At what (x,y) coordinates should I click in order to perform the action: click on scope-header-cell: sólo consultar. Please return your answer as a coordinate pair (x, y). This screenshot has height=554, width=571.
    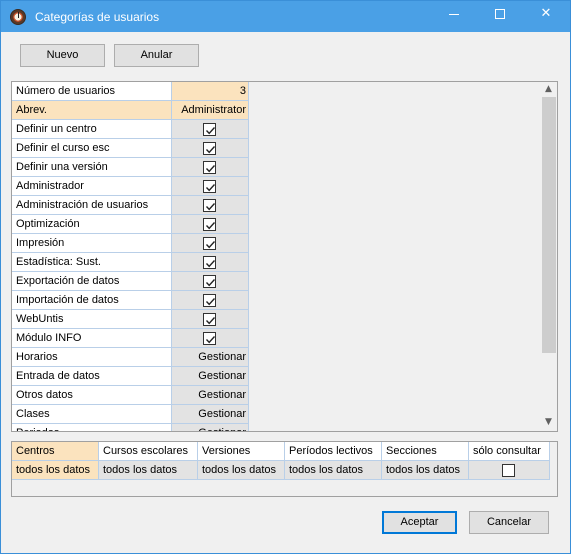
    Looking at the image, I should click on (509, 451).